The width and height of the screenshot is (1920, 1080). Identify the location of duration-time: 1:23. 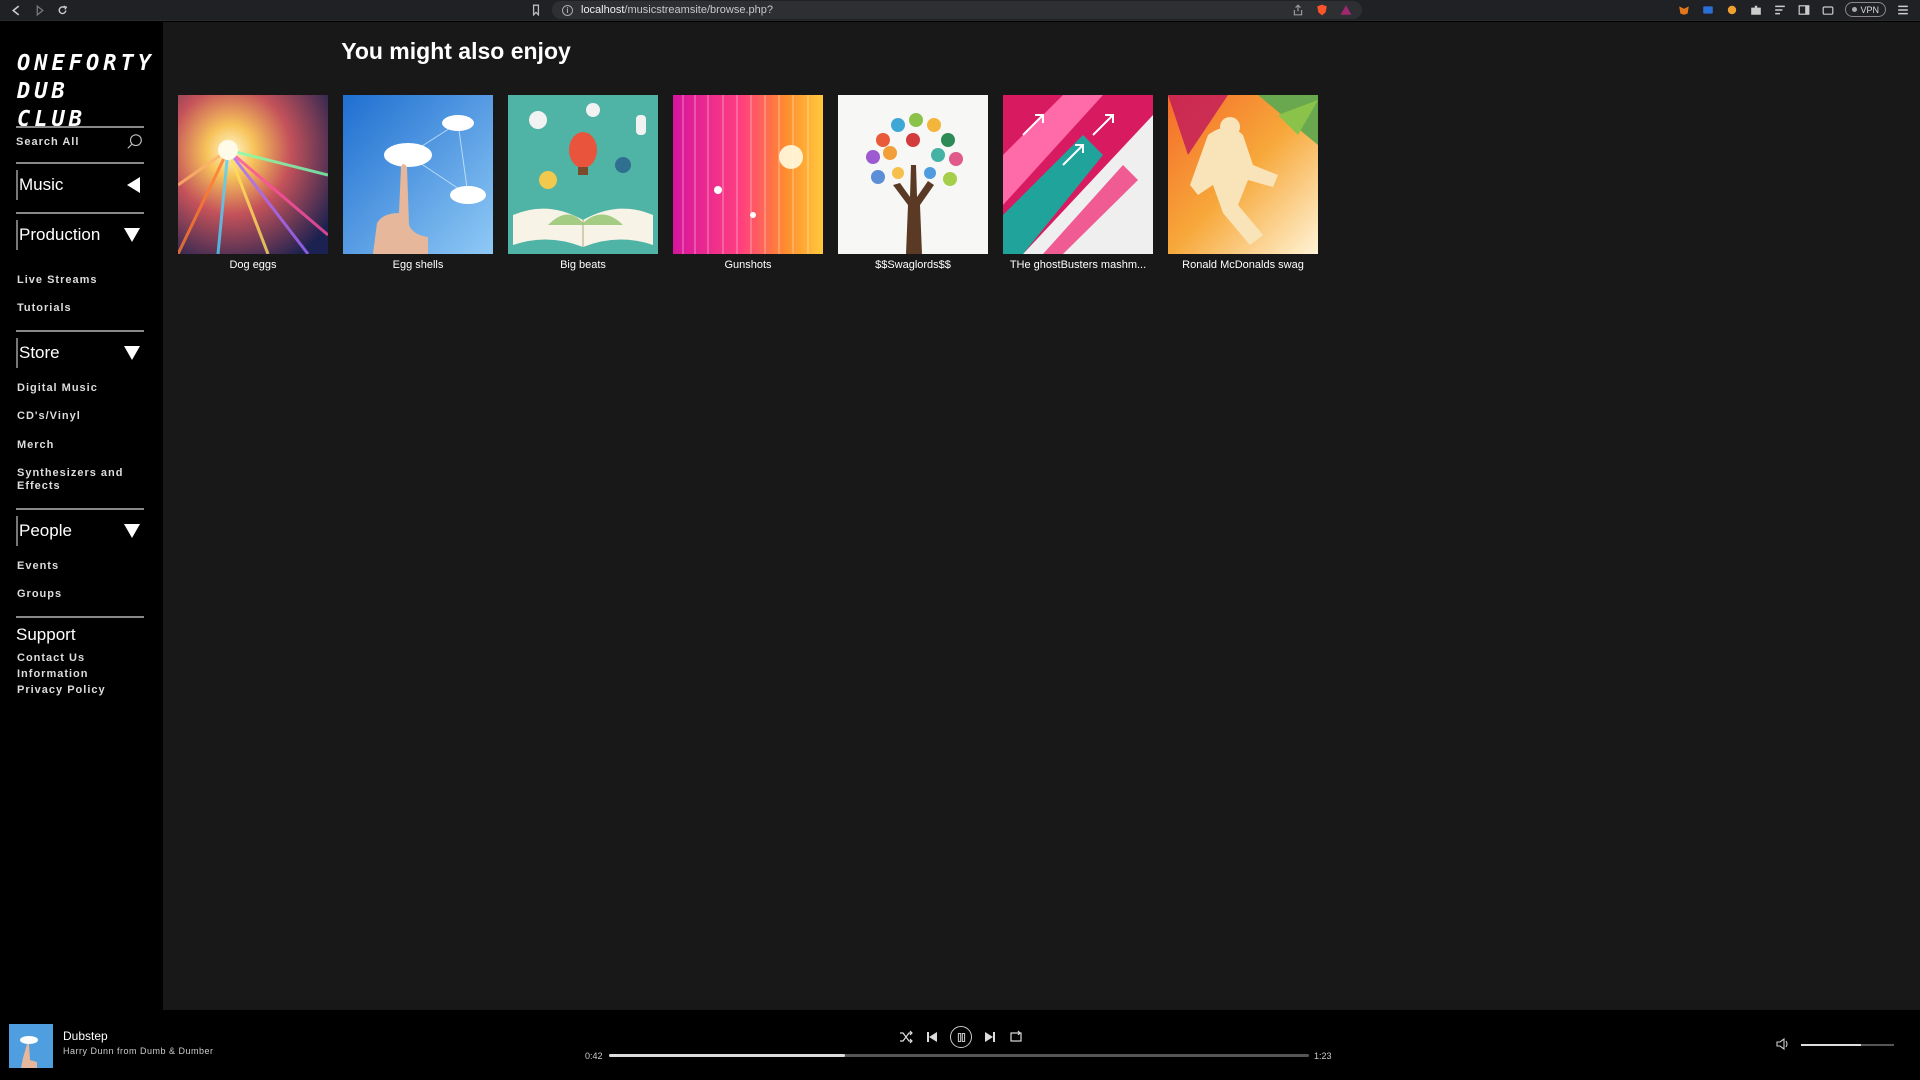
(1323, 1056).